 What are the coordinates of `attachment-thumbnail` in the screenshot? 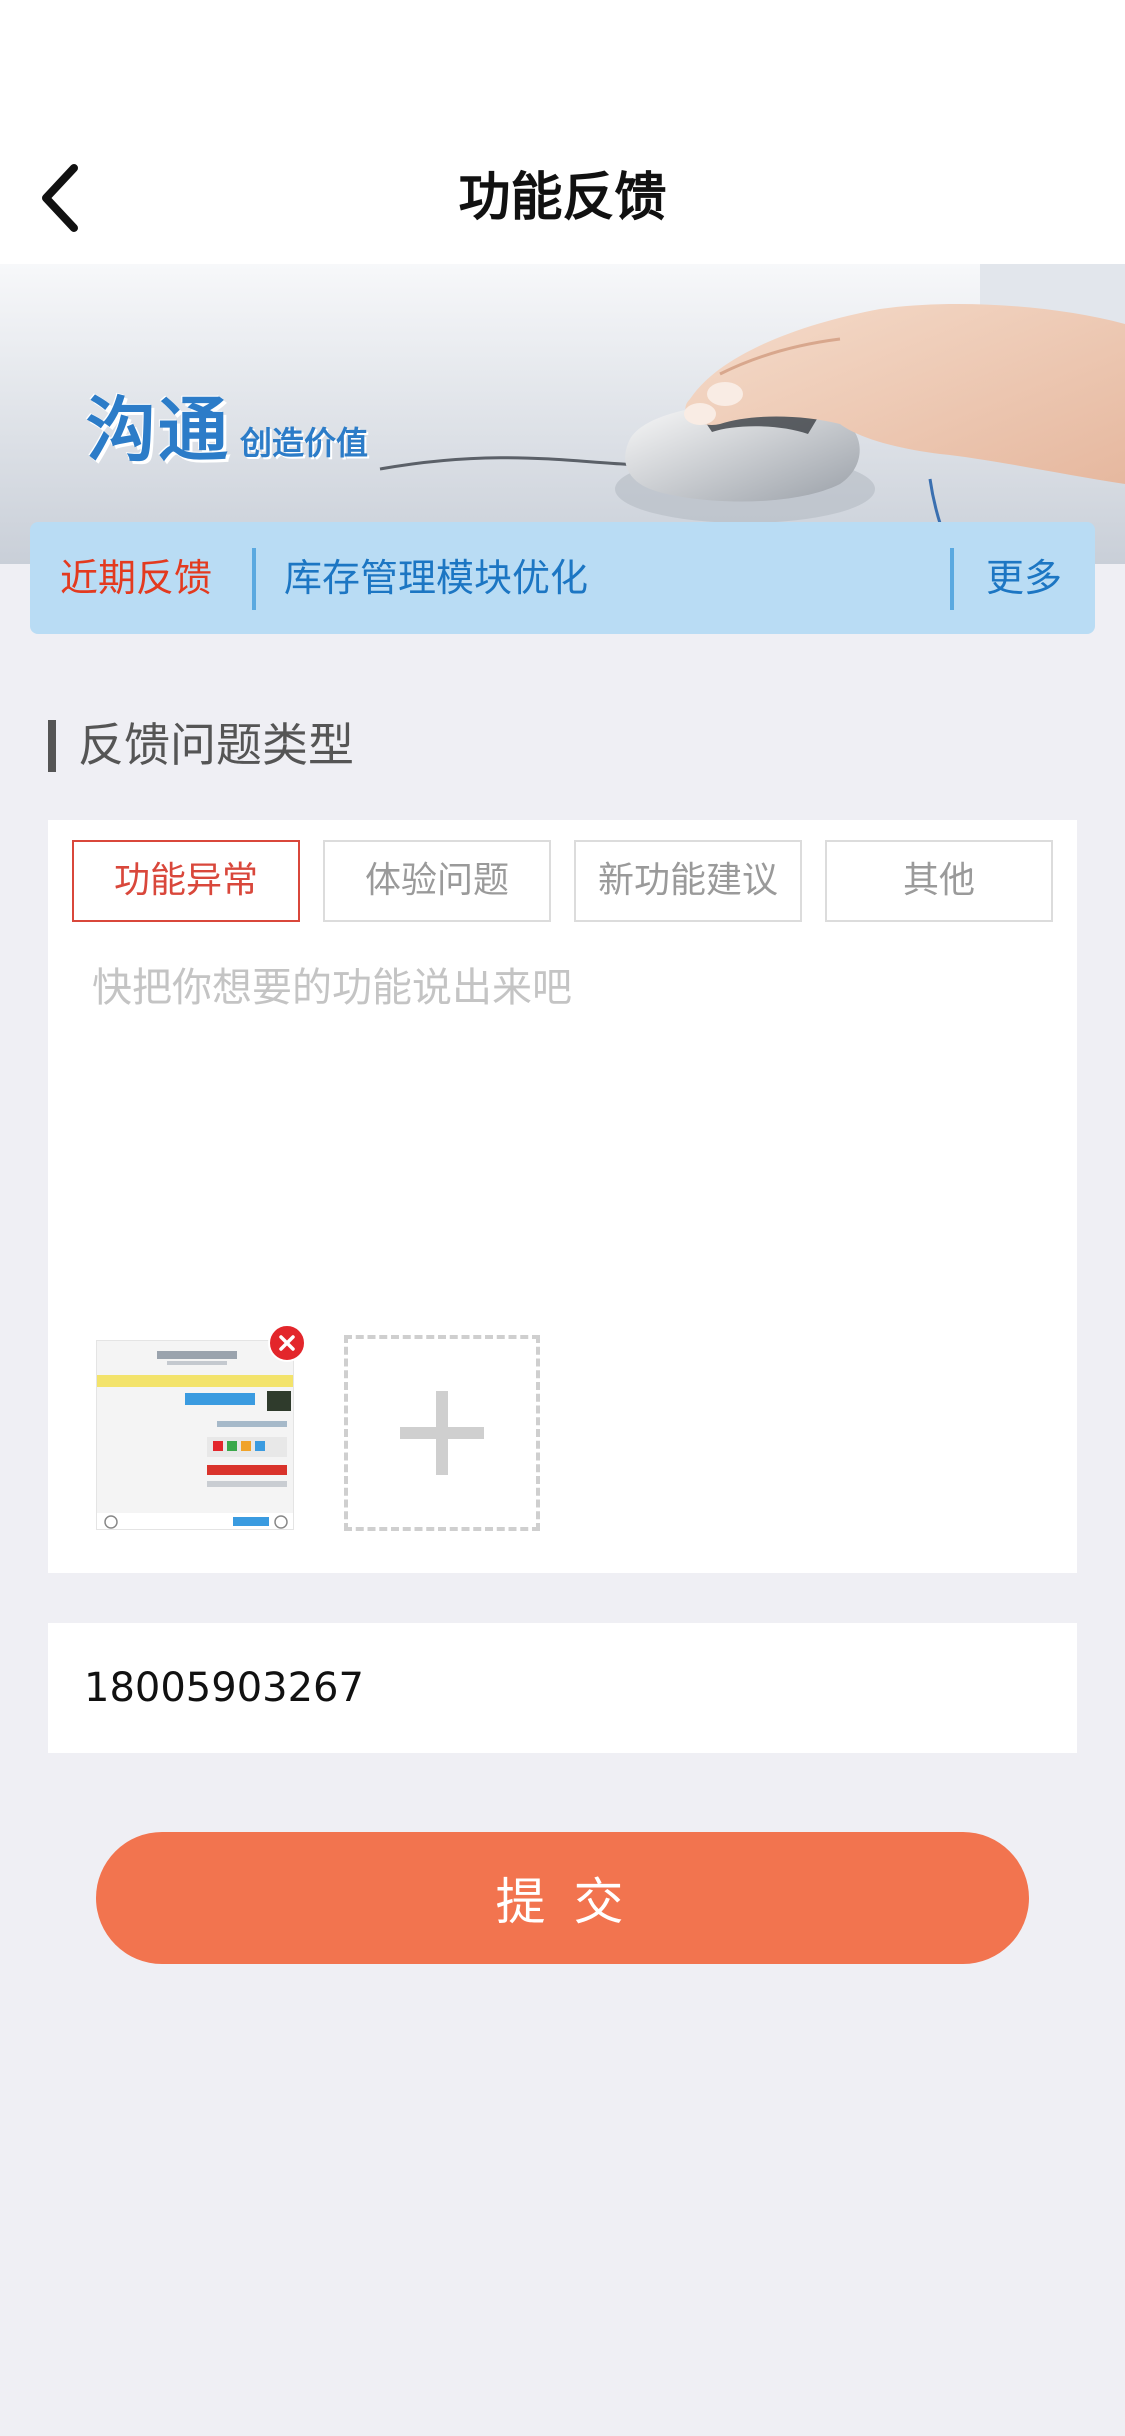 It's located at (195, 1435).